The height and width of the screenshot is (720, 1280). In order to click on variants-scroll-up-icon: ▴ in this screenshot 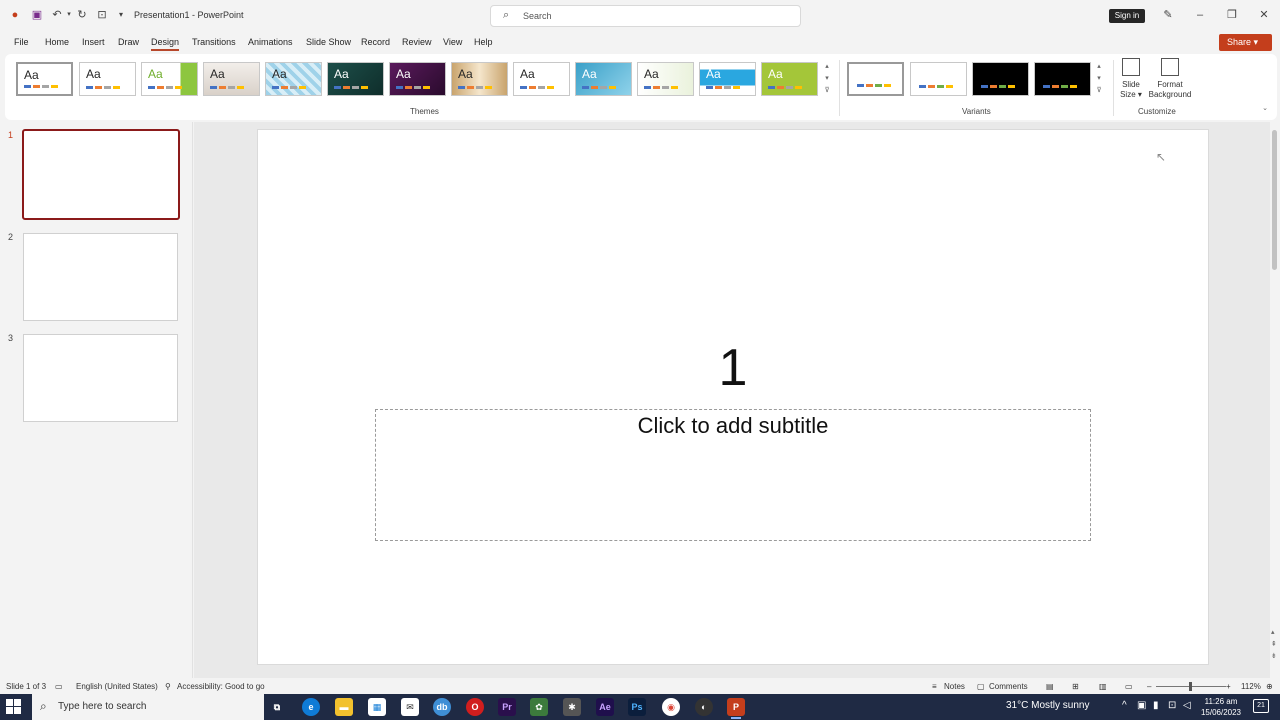, I will do `click(1099, 67)`.